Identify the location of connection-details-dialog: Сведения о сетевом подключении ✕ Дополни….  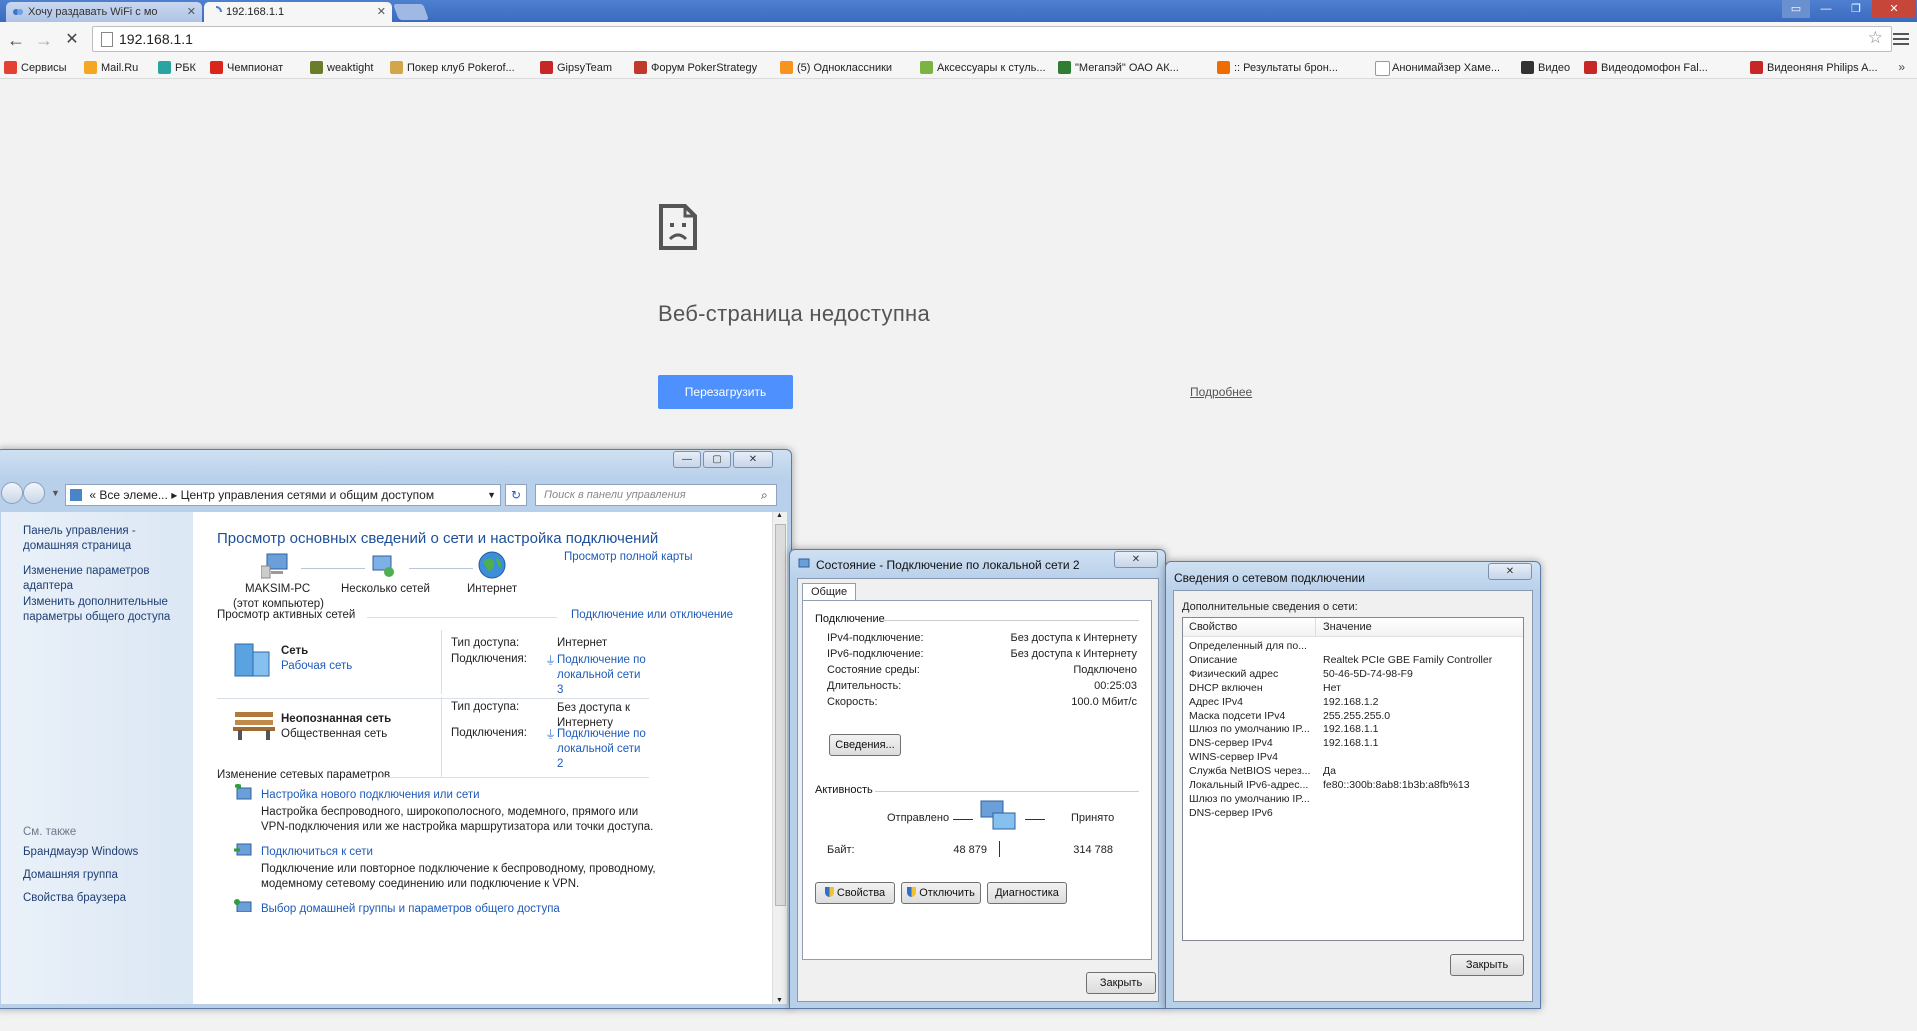
(1353, 785).